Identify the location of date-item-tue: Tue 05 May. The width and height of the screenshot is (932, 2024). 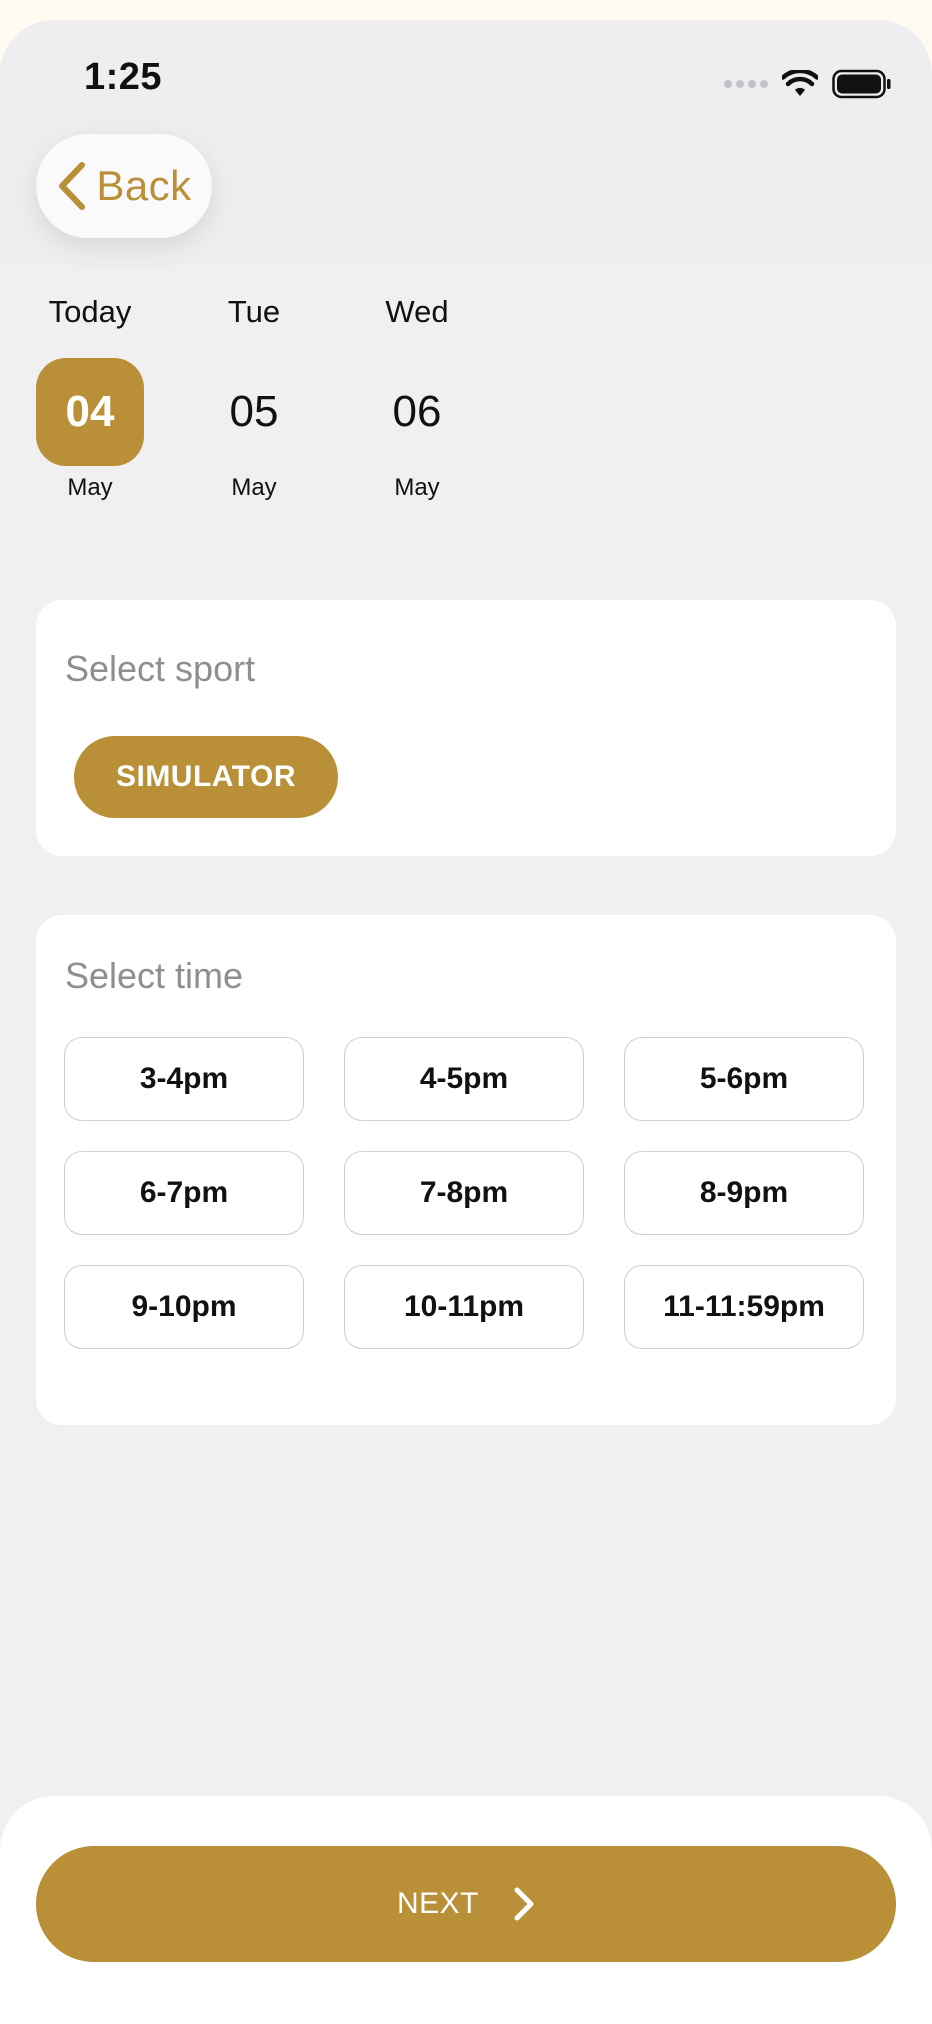
(254, 396).